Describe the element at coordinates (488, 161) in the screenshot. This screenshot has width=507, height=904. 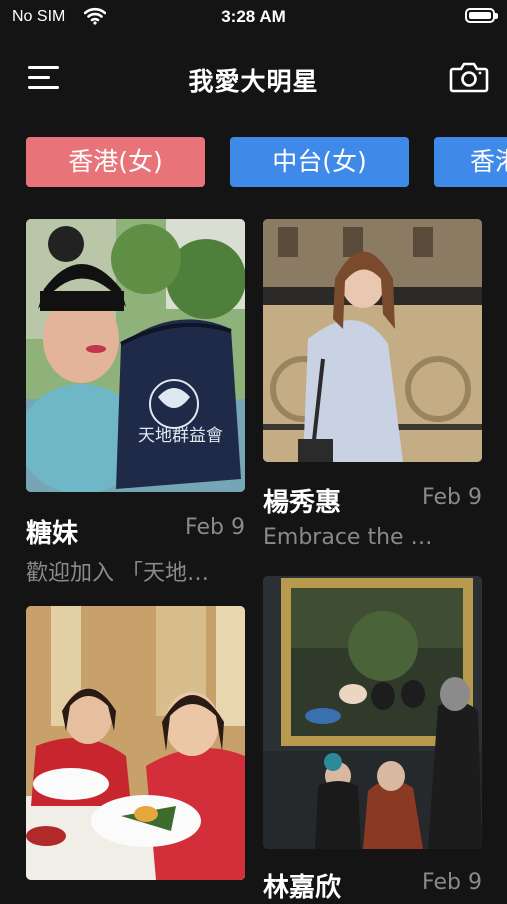
I see `tab-hk-label: 香港` at that location.